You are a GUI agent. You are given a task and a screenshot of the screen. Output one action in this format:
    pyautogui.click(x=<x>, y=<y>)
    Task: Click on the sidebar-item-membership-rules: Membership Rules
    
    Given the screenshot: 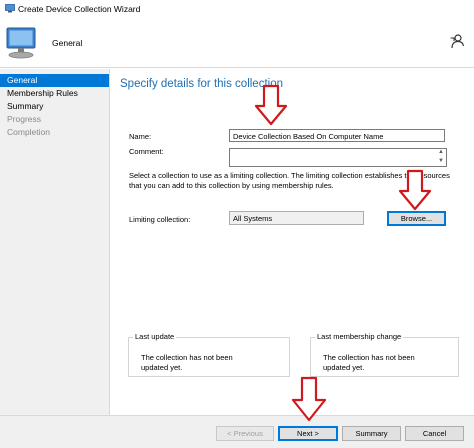 What is the action you would take?
    pyautogui.click(x=54, y=93)
    